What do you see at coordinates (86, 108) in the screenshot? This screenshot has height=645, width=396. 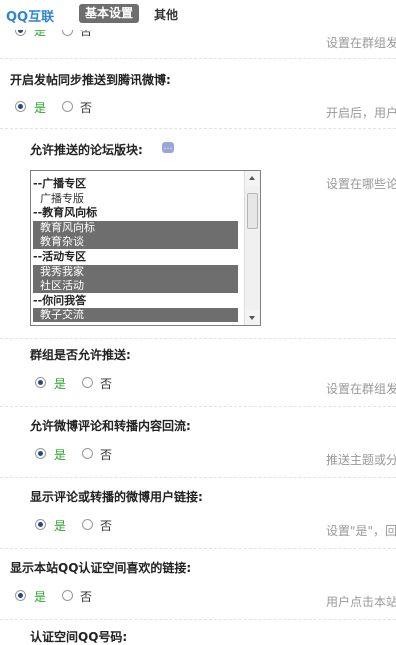 I see `weibo-push-no-label: 否` at bounding box center [86, 108].